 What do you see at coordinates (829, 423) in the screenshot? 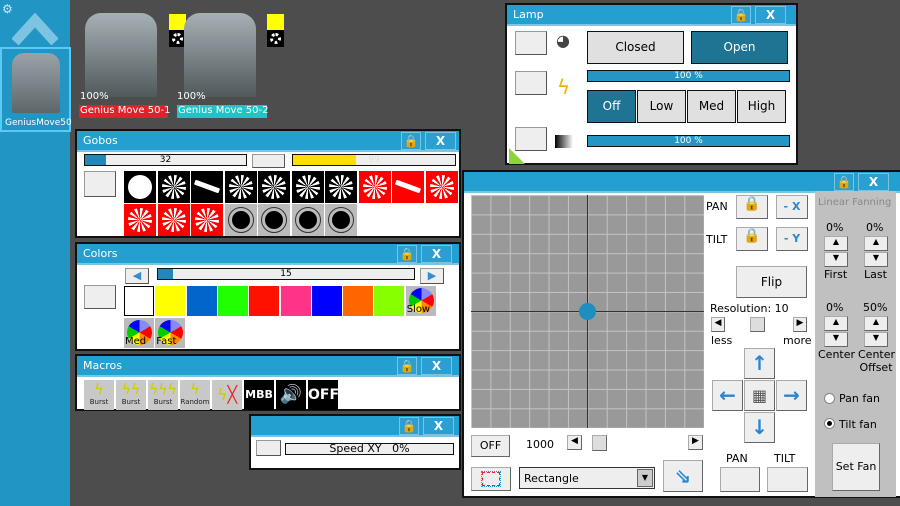
I see `tilt-fan-radio` at bounding box center [829, 423].